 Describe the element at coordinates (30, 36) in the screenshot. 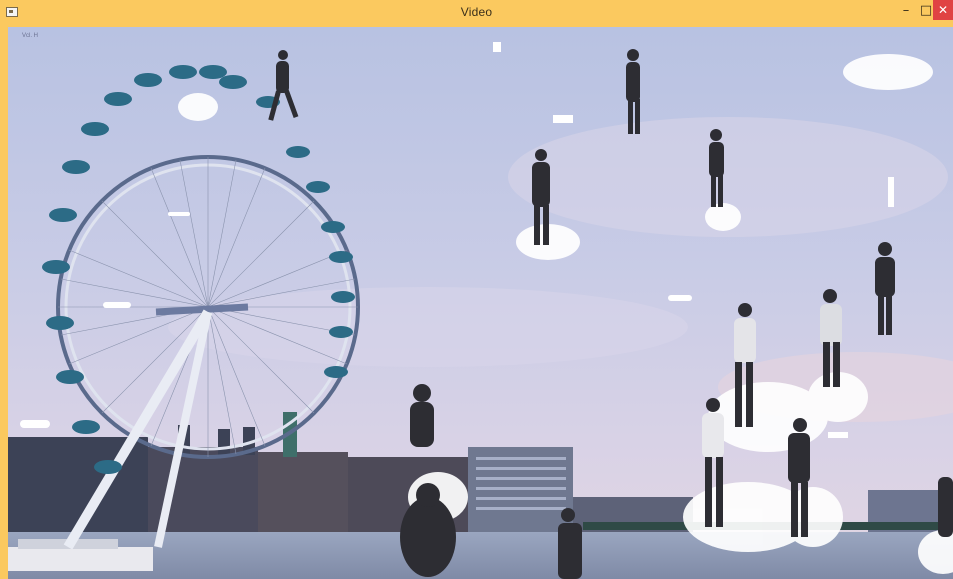

I see `overlay-corner-text: Vcl. H` at that location.